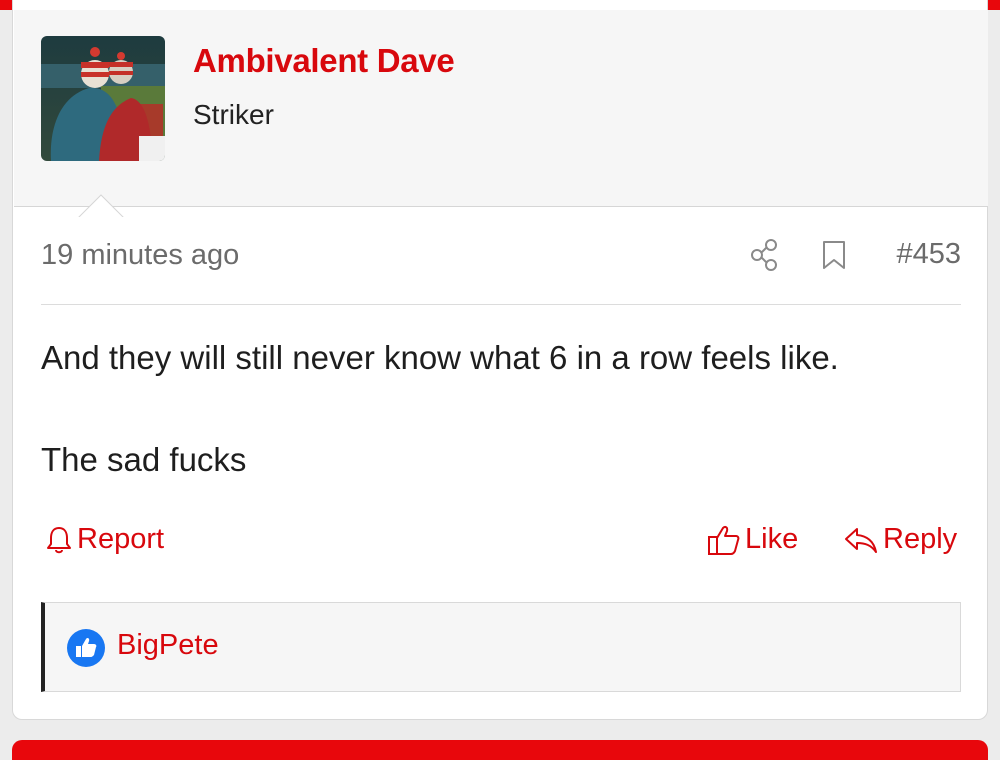  Describe the element at coordinates (928, 254) in the screenshot. I see `post-number-link: #453` at that location.